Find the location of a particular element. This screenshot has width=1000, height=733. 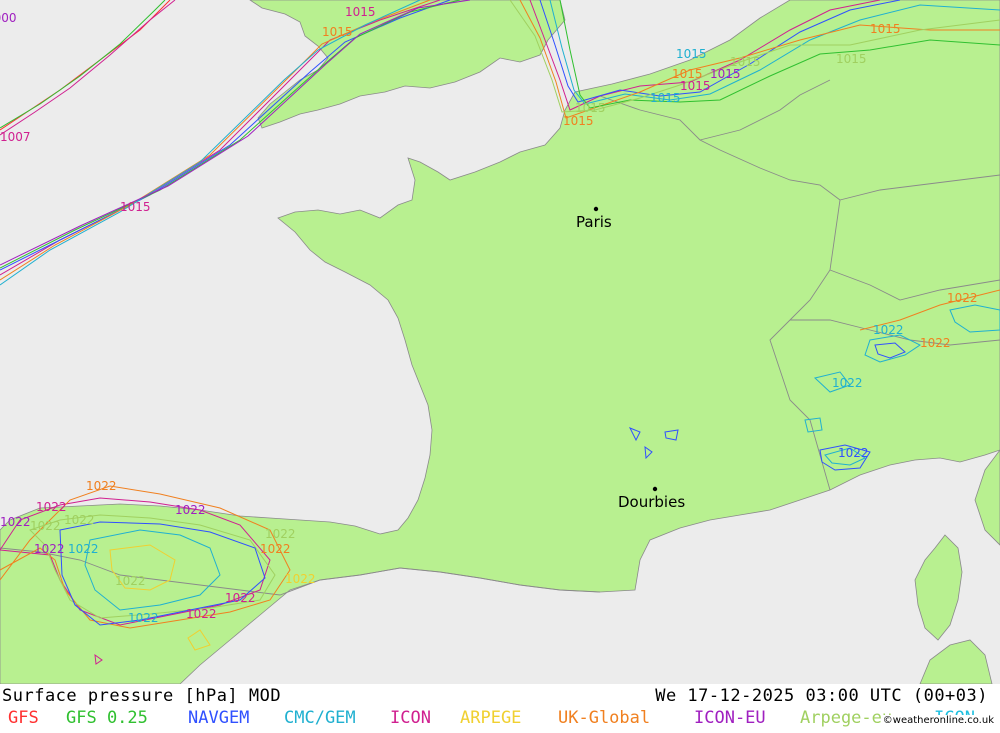

legend-item: Arpege-eu is located at coordinates (846, 718).